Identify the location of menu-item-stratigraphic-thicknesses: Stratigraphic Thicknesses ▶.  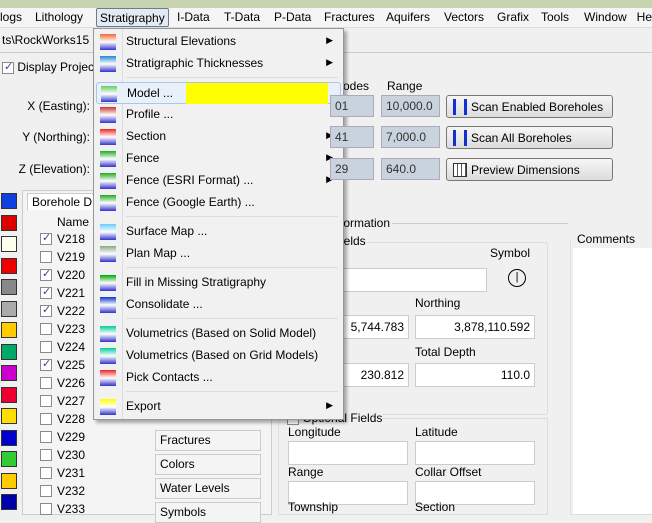
(218, 64).